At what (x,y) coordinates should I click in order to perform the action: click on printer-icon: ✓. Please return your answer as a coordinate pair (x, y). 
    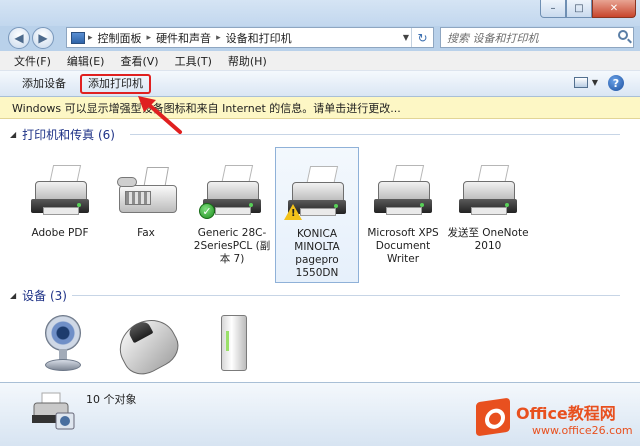
    Looking at the image, I should click on (232, 194).